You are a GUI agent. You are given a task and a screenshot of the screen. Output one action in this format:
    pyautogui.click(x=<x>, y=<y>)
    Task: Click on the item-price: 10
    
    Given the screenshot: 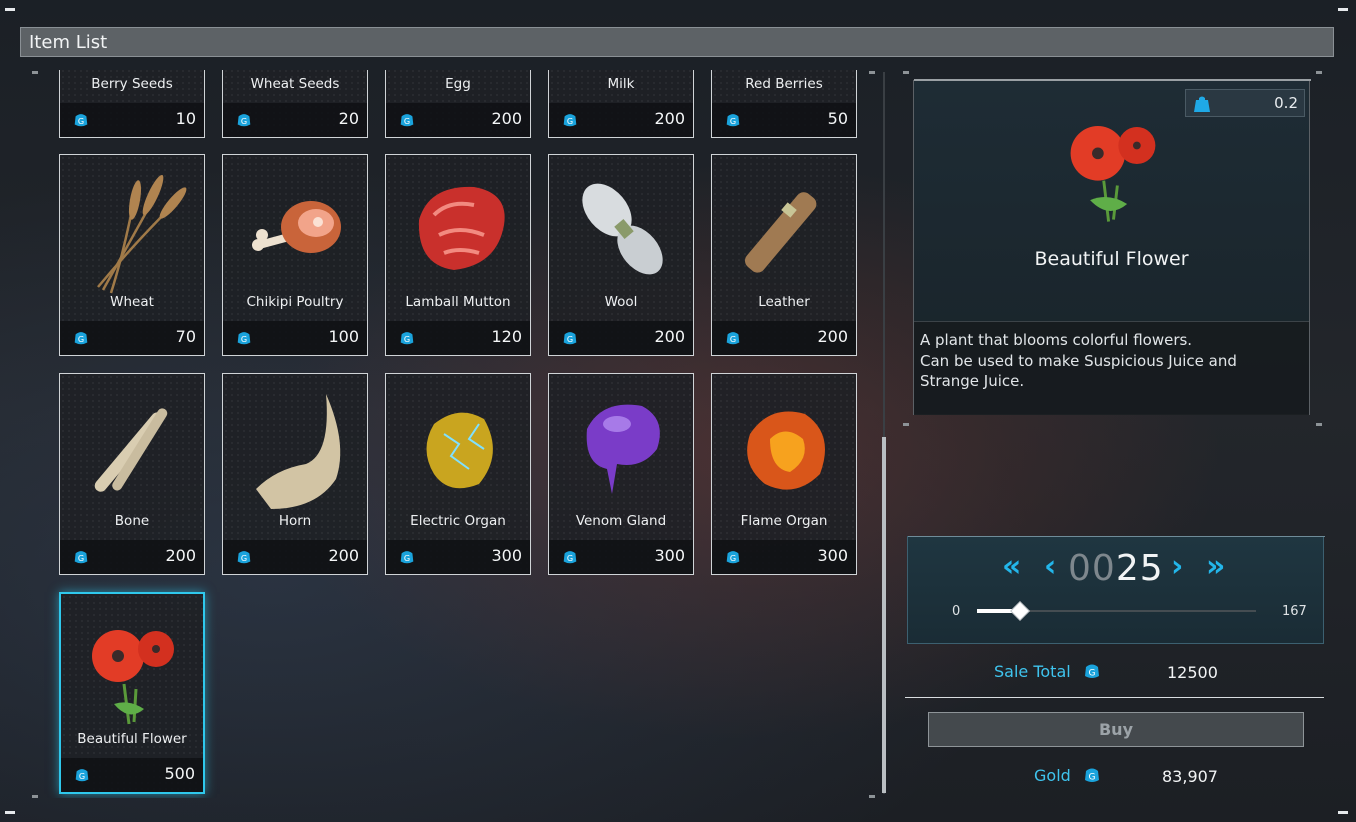 What is the action you would take?
    pyautogui.click(x=185, y=118)
    